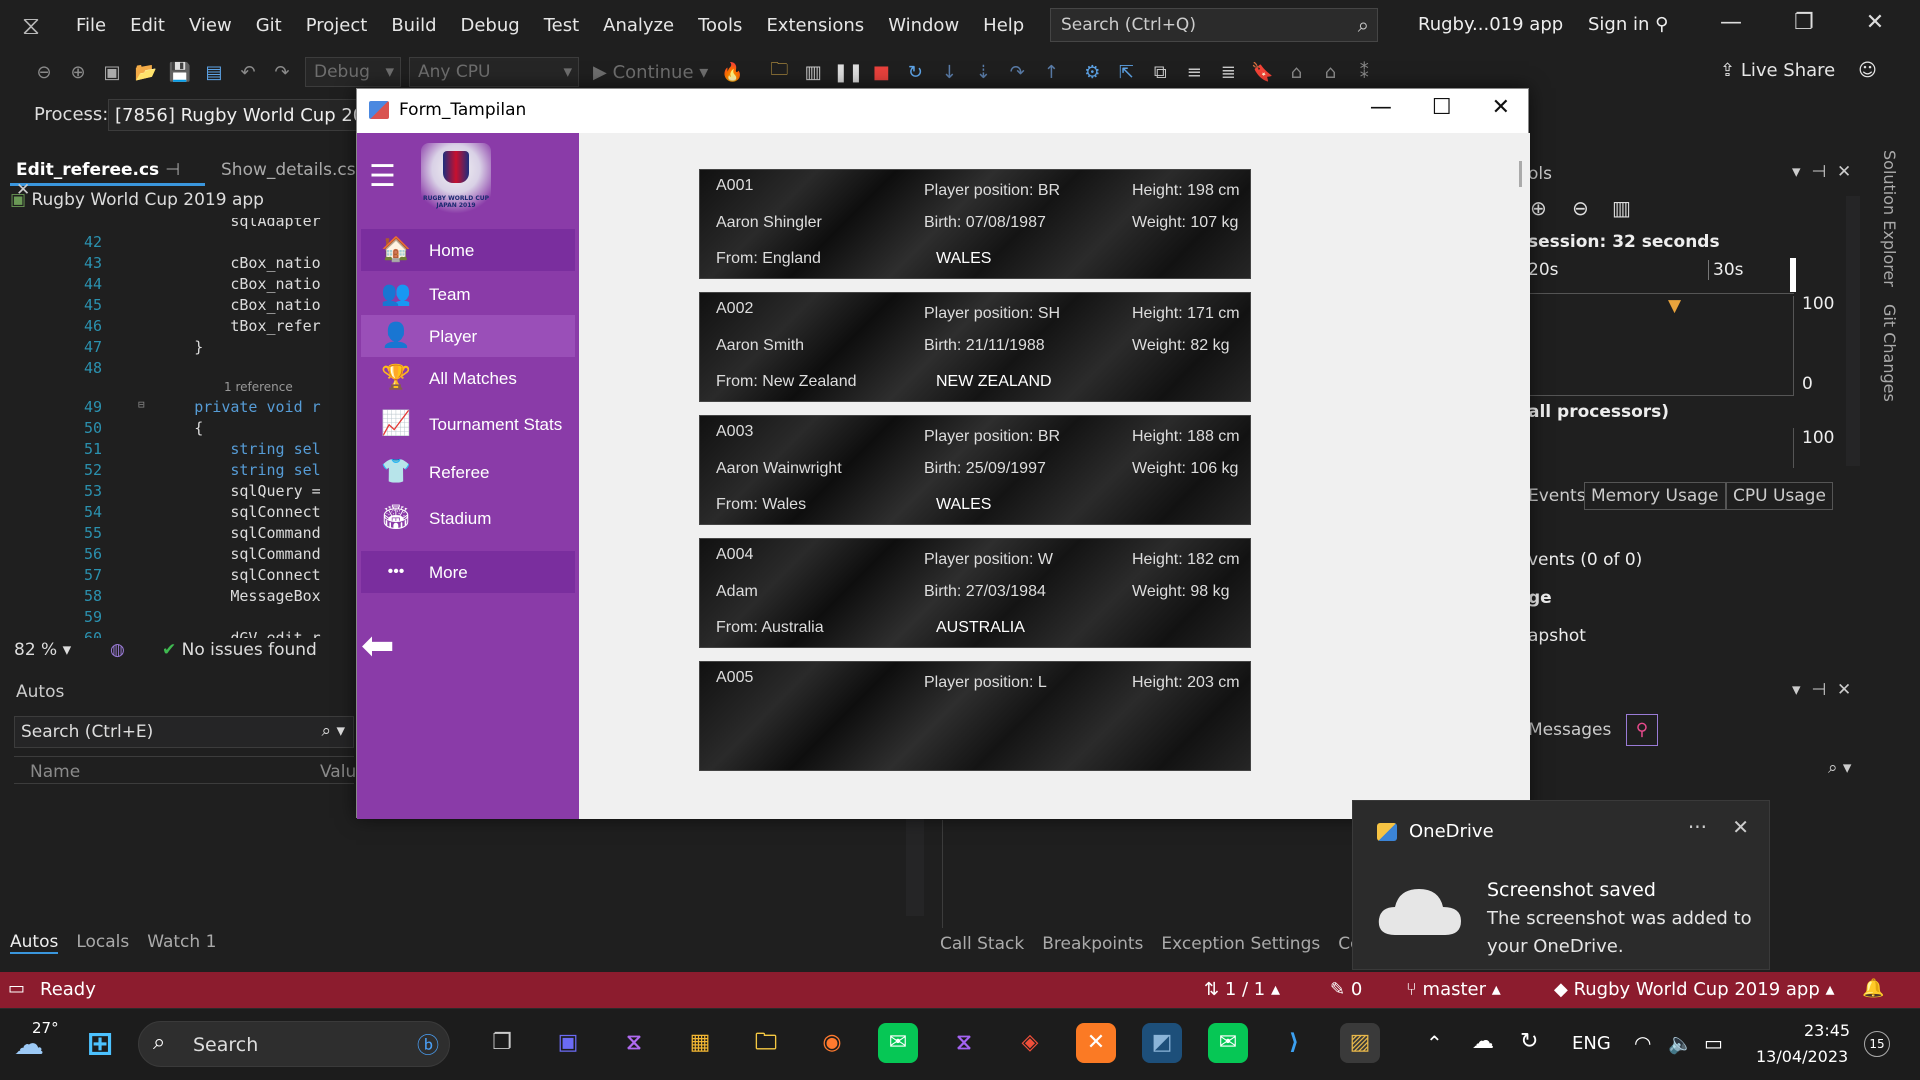 Image resolution: width=1920 pixels, height=1080 pixels. Describe the element at coordinates (490, 26) in the screenshot. I see `menu-debug: Debug` at that location.